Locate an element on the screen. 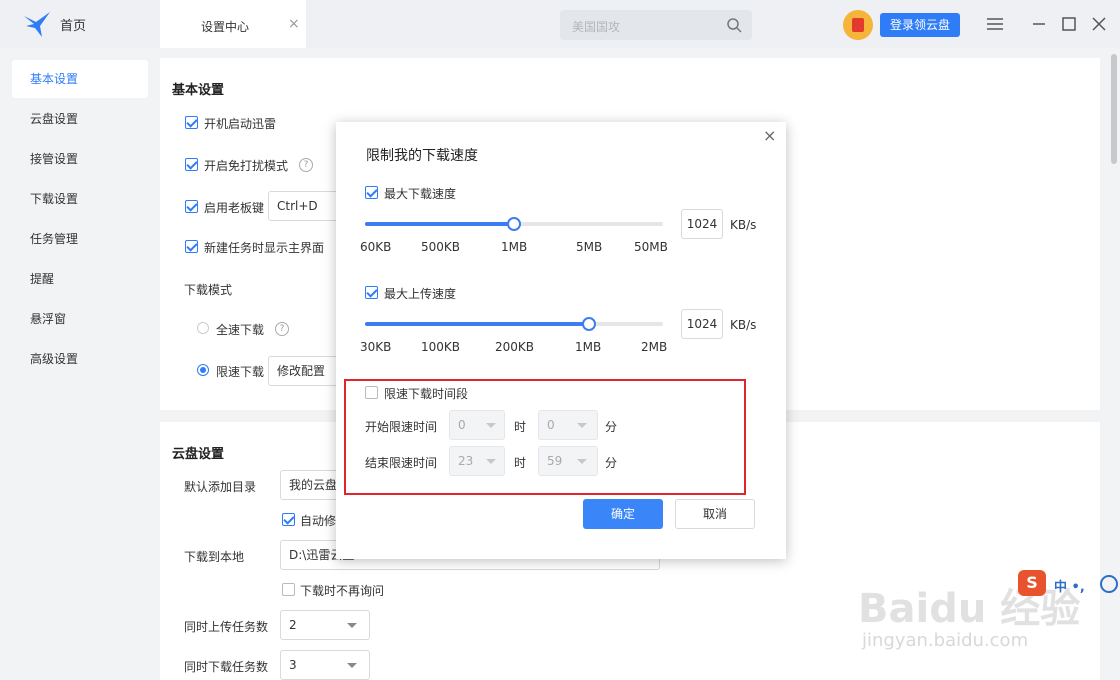  sidebar-item-basic: 基本设置 is located at coordinates (80, 79).